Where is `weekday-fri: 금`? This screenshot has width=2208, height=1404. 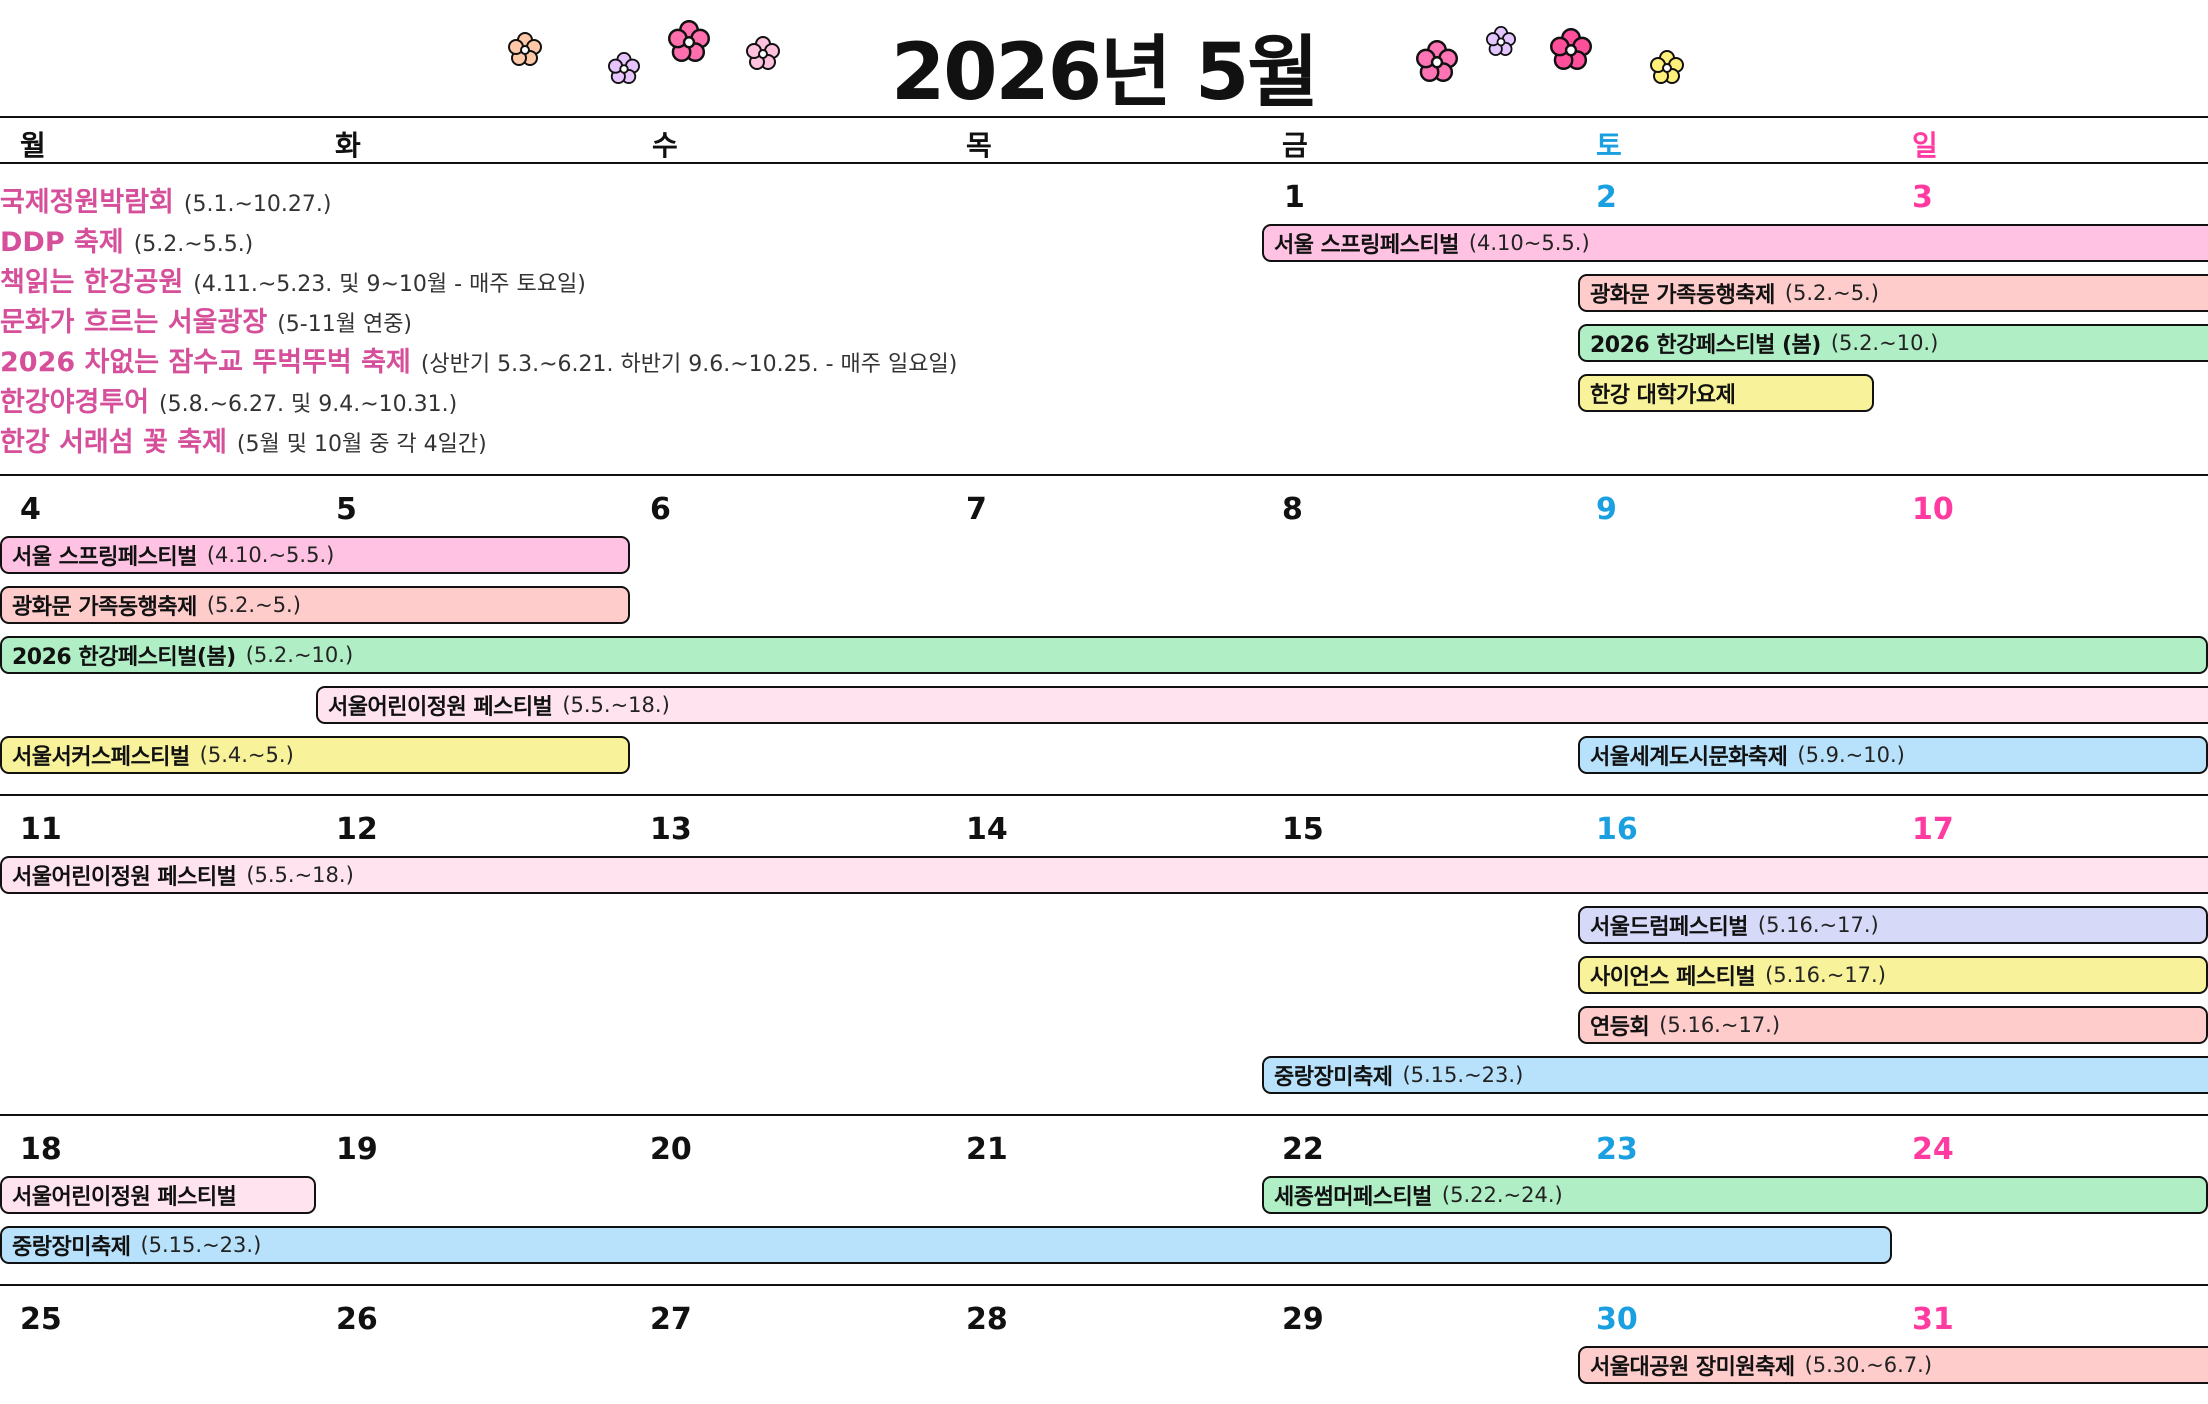 weekday-fri: 금 is located at coordinates (1295, 145).